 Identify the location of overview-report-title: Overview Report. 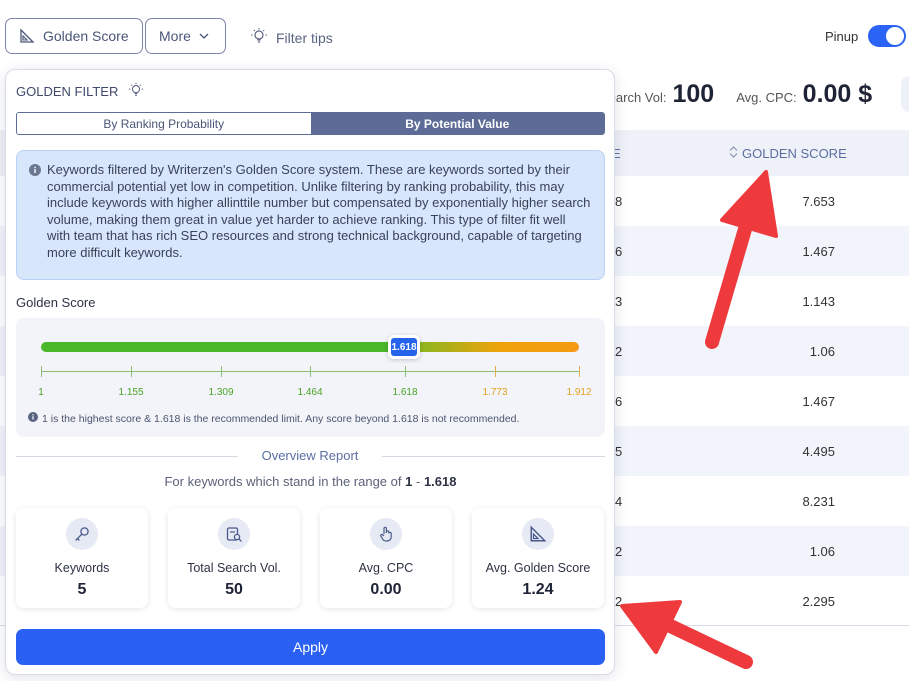
(310, 455).